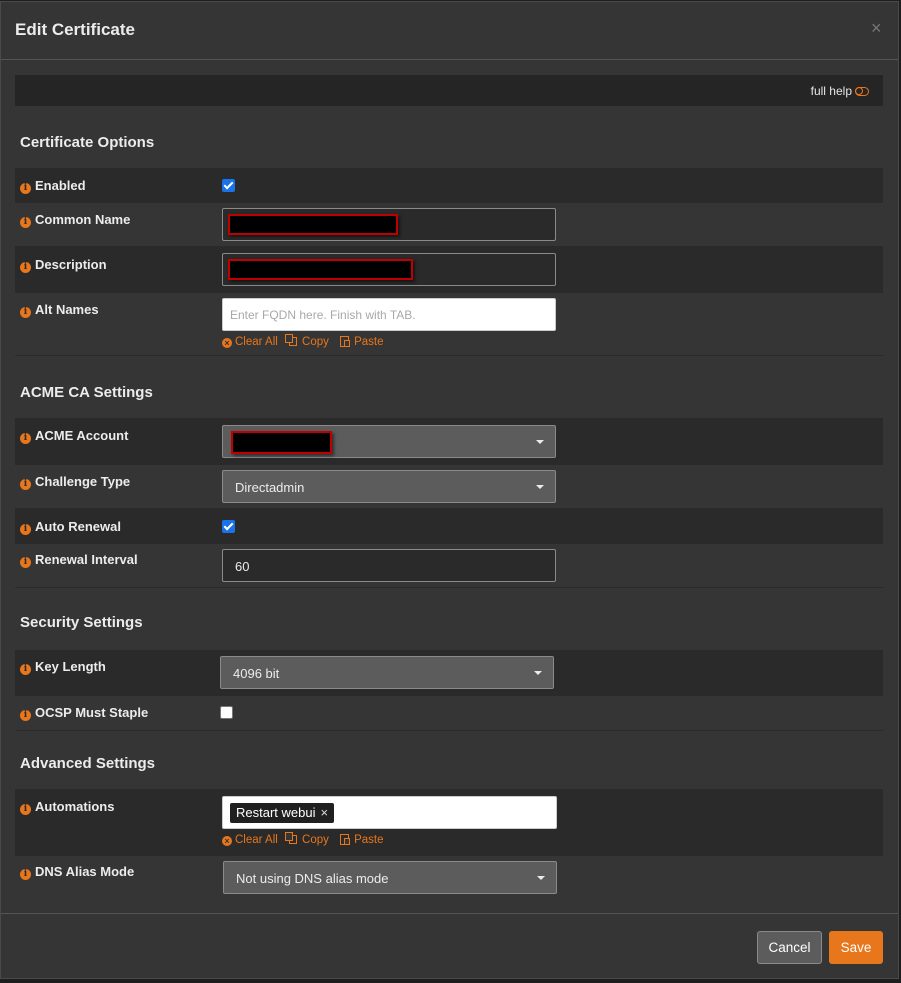 This screenshot has width=901, height=983. What do you see at coordinates (270, 487) in the screenshot?
I see `challenge-type-value: Directadmin` at bounding box center [270, 487].